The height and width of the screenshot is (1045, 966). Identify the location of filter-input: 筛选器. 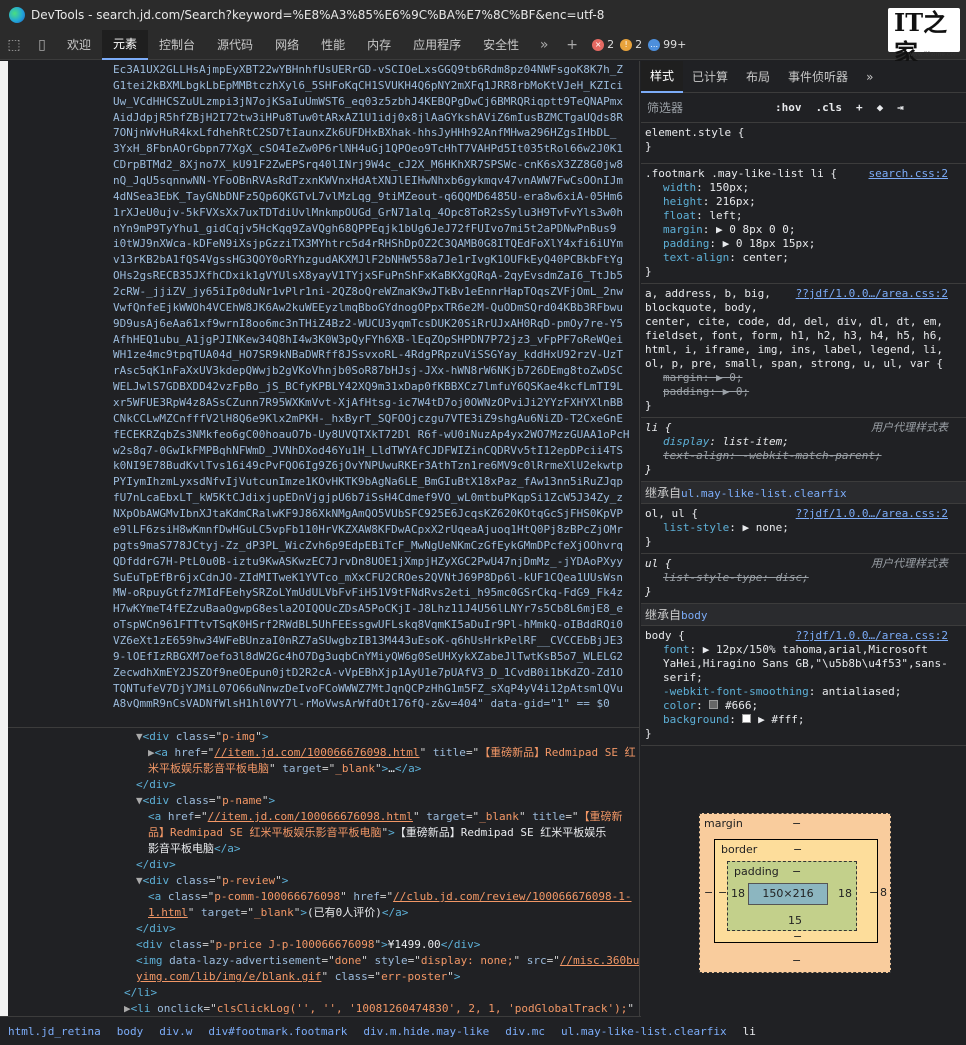
(711, 107).